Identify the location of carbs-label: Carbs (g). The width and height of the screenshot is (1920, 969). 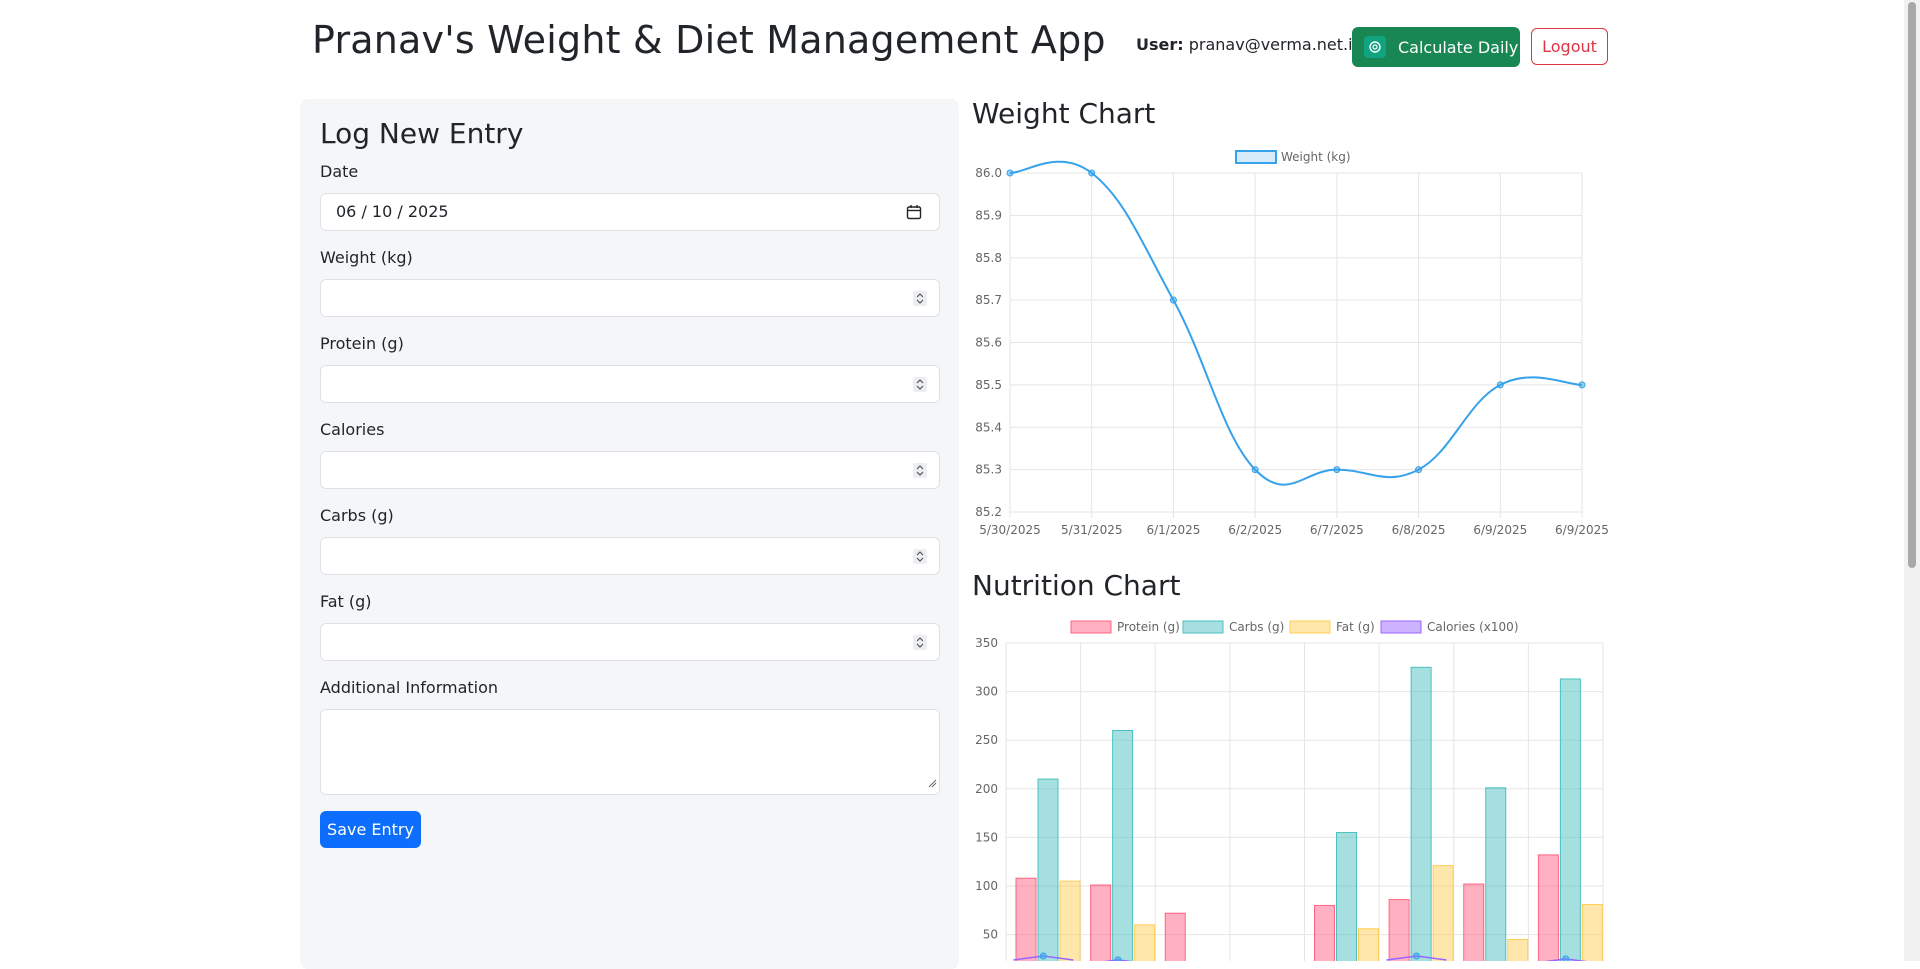
(357, 515).